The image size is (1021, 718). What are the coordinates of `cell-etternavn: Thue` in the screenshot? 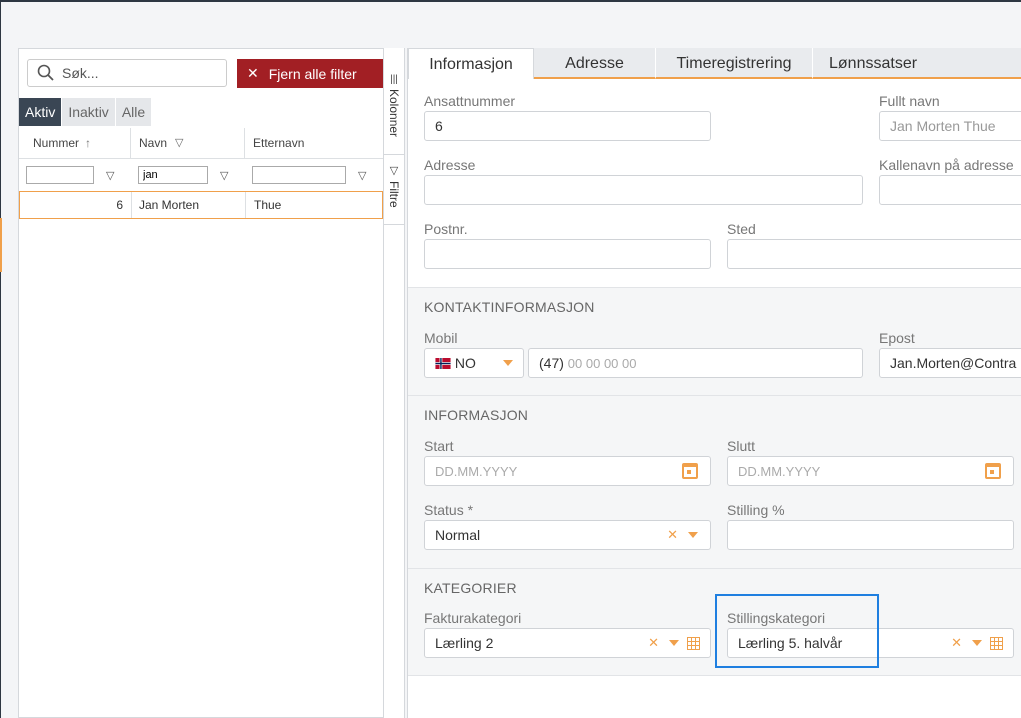 It's located at (268, 205).